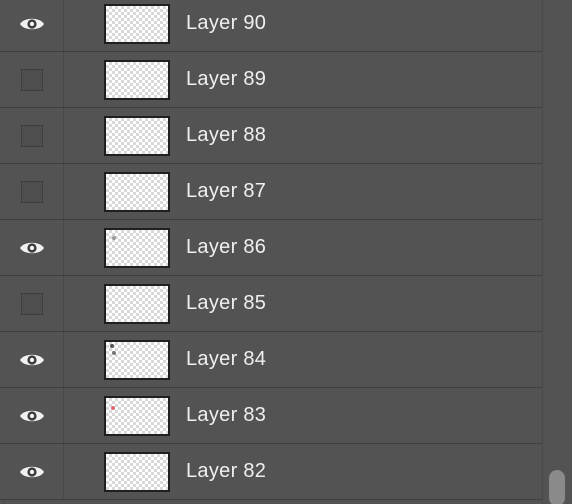  What do you see at coordinates (271, 472) in the screenshot?
I see `layer-row: Layer 82` at bounding box center [271, 472].